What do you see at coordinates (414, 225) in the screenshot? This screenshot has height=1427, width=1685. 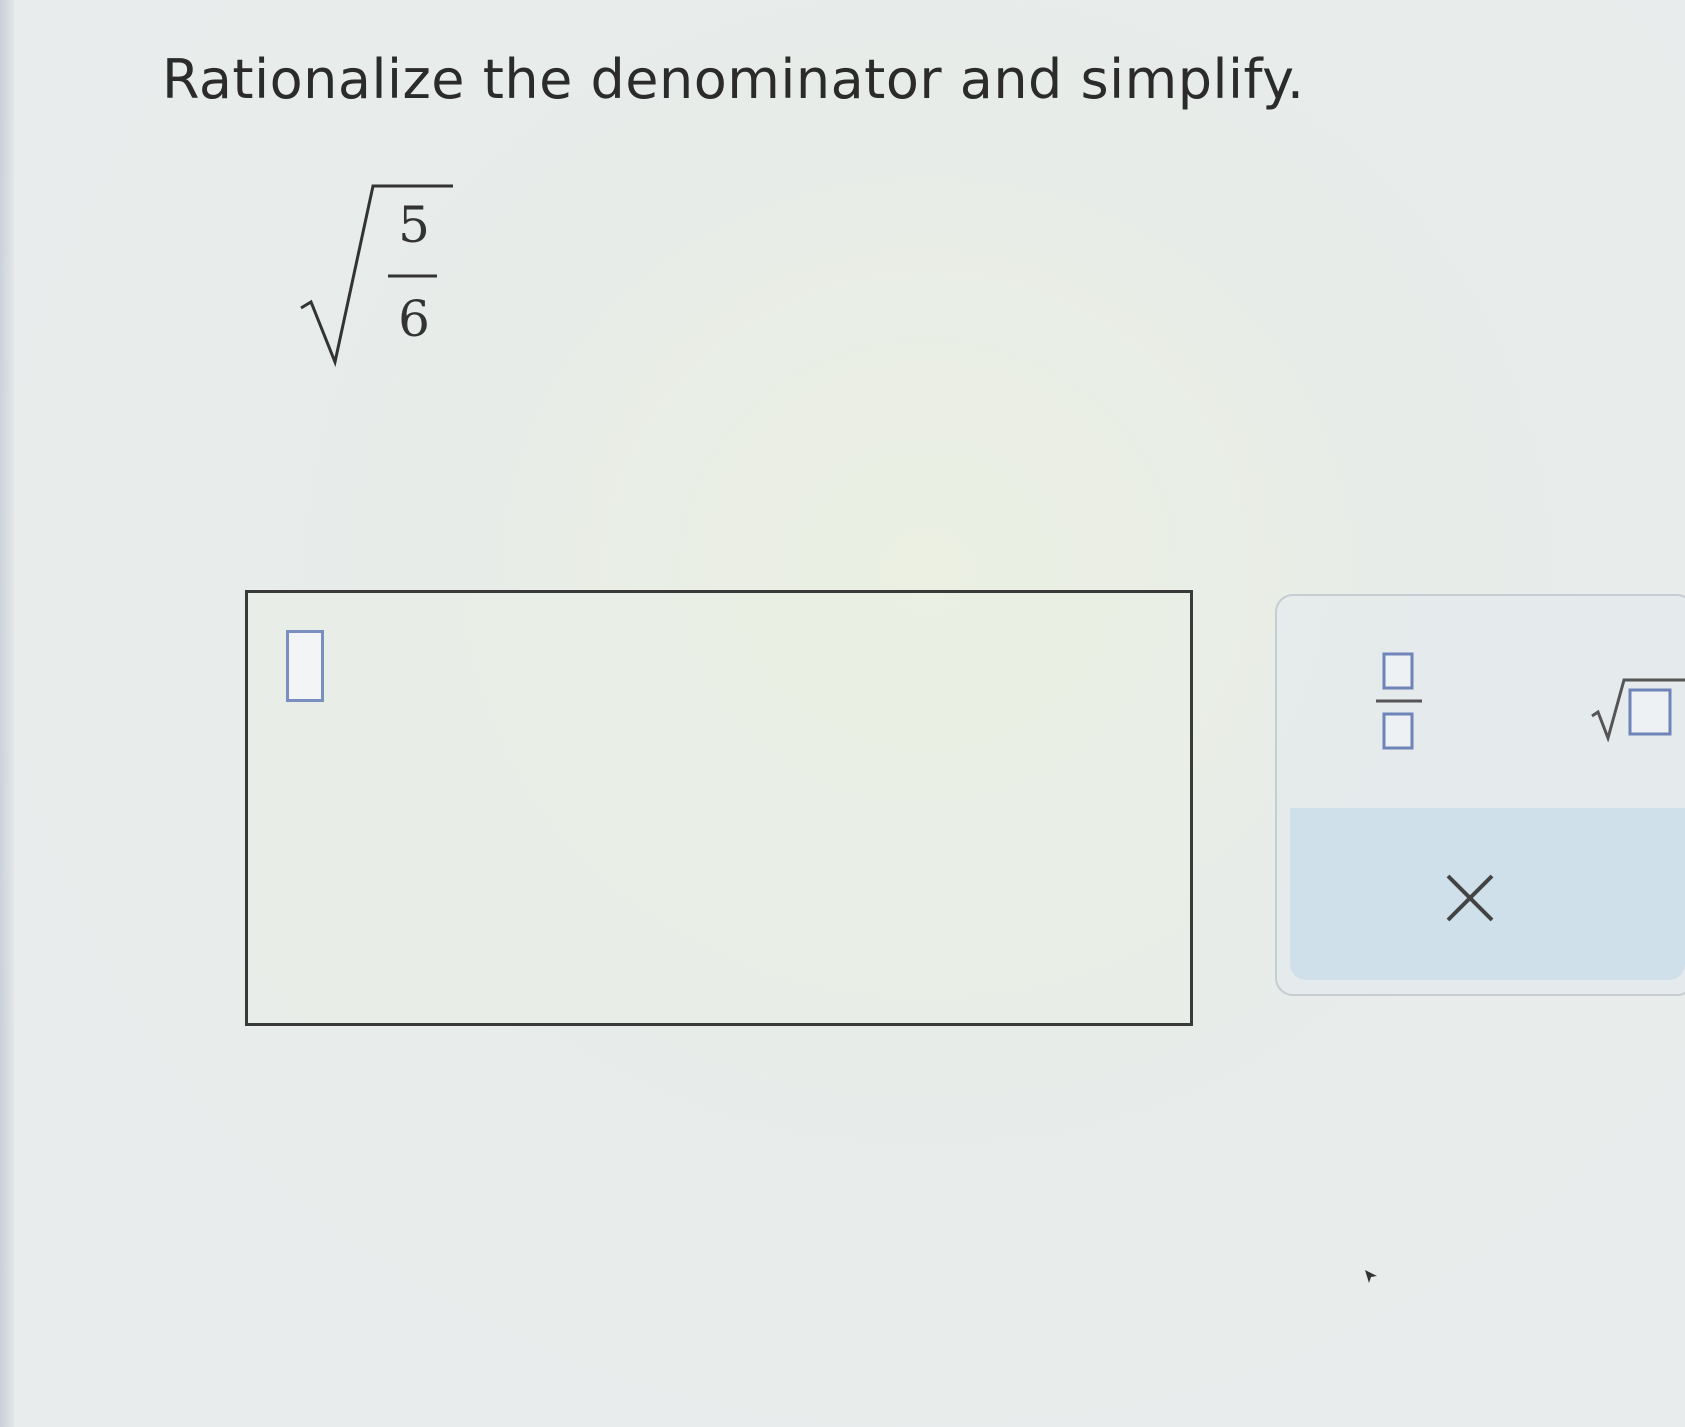 I see `fraction-numerator: 5` at bounding box center [414, 225].